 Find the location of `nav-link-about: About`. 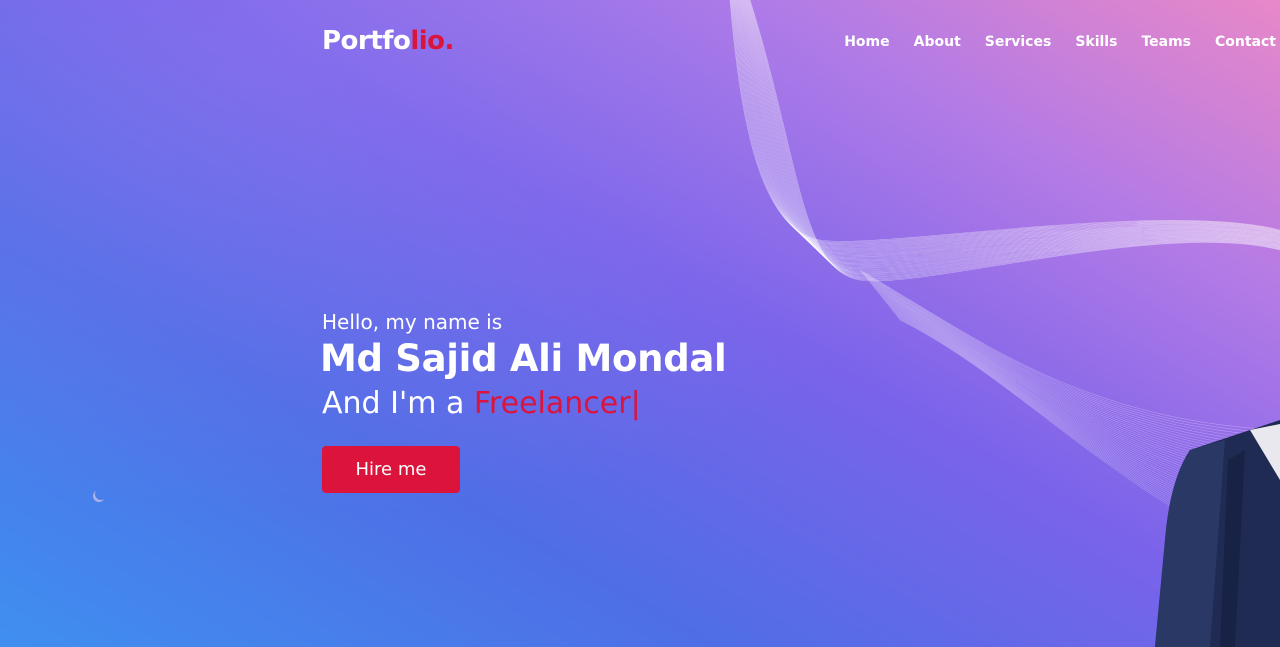

nav-link-about: About is located at coordinates (937, 42).